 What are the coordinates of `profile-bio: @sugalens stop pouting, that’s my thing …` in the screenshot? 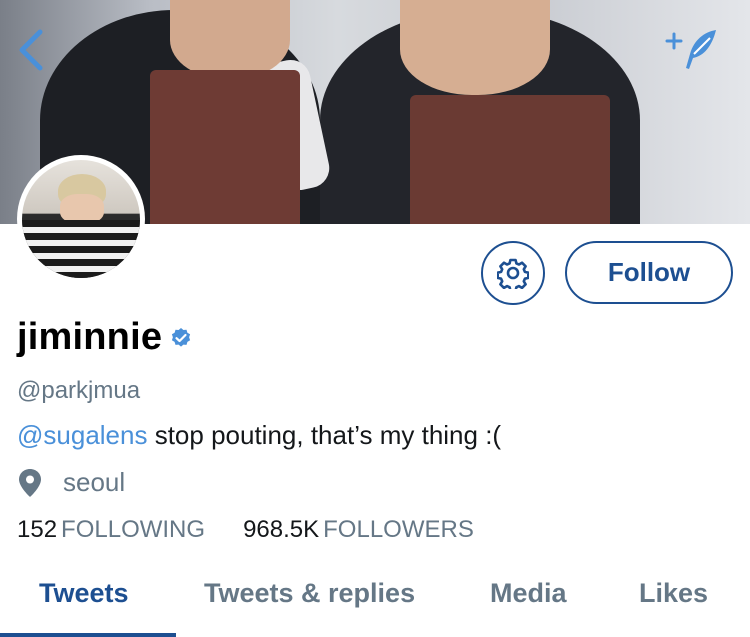 It's located at (259, 435).